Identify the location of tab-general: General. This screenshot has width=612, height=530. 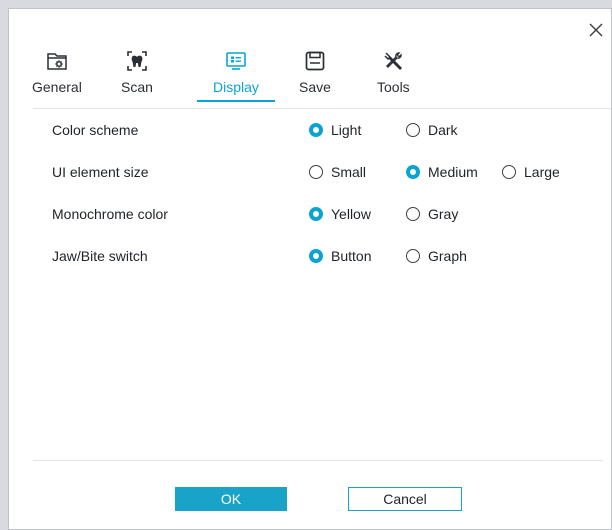
(57, 72).